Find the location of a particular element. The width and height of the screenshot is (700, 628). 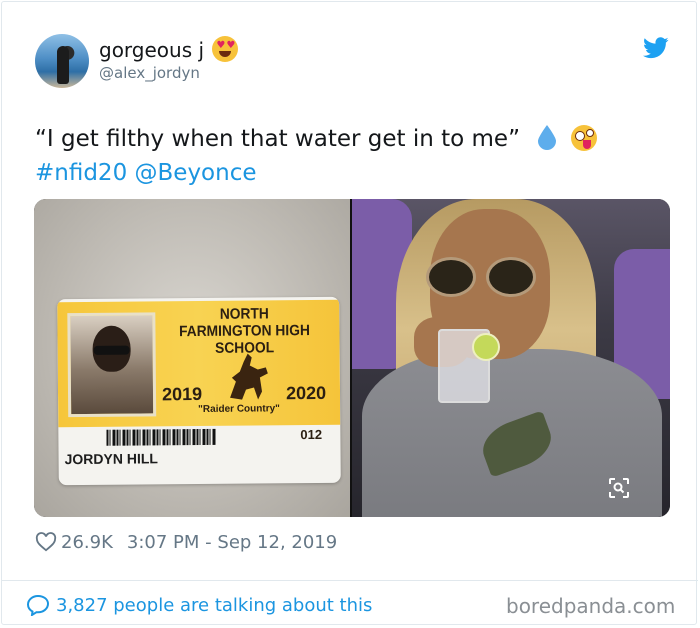

heart-icon is located at coordinates (46, 542).